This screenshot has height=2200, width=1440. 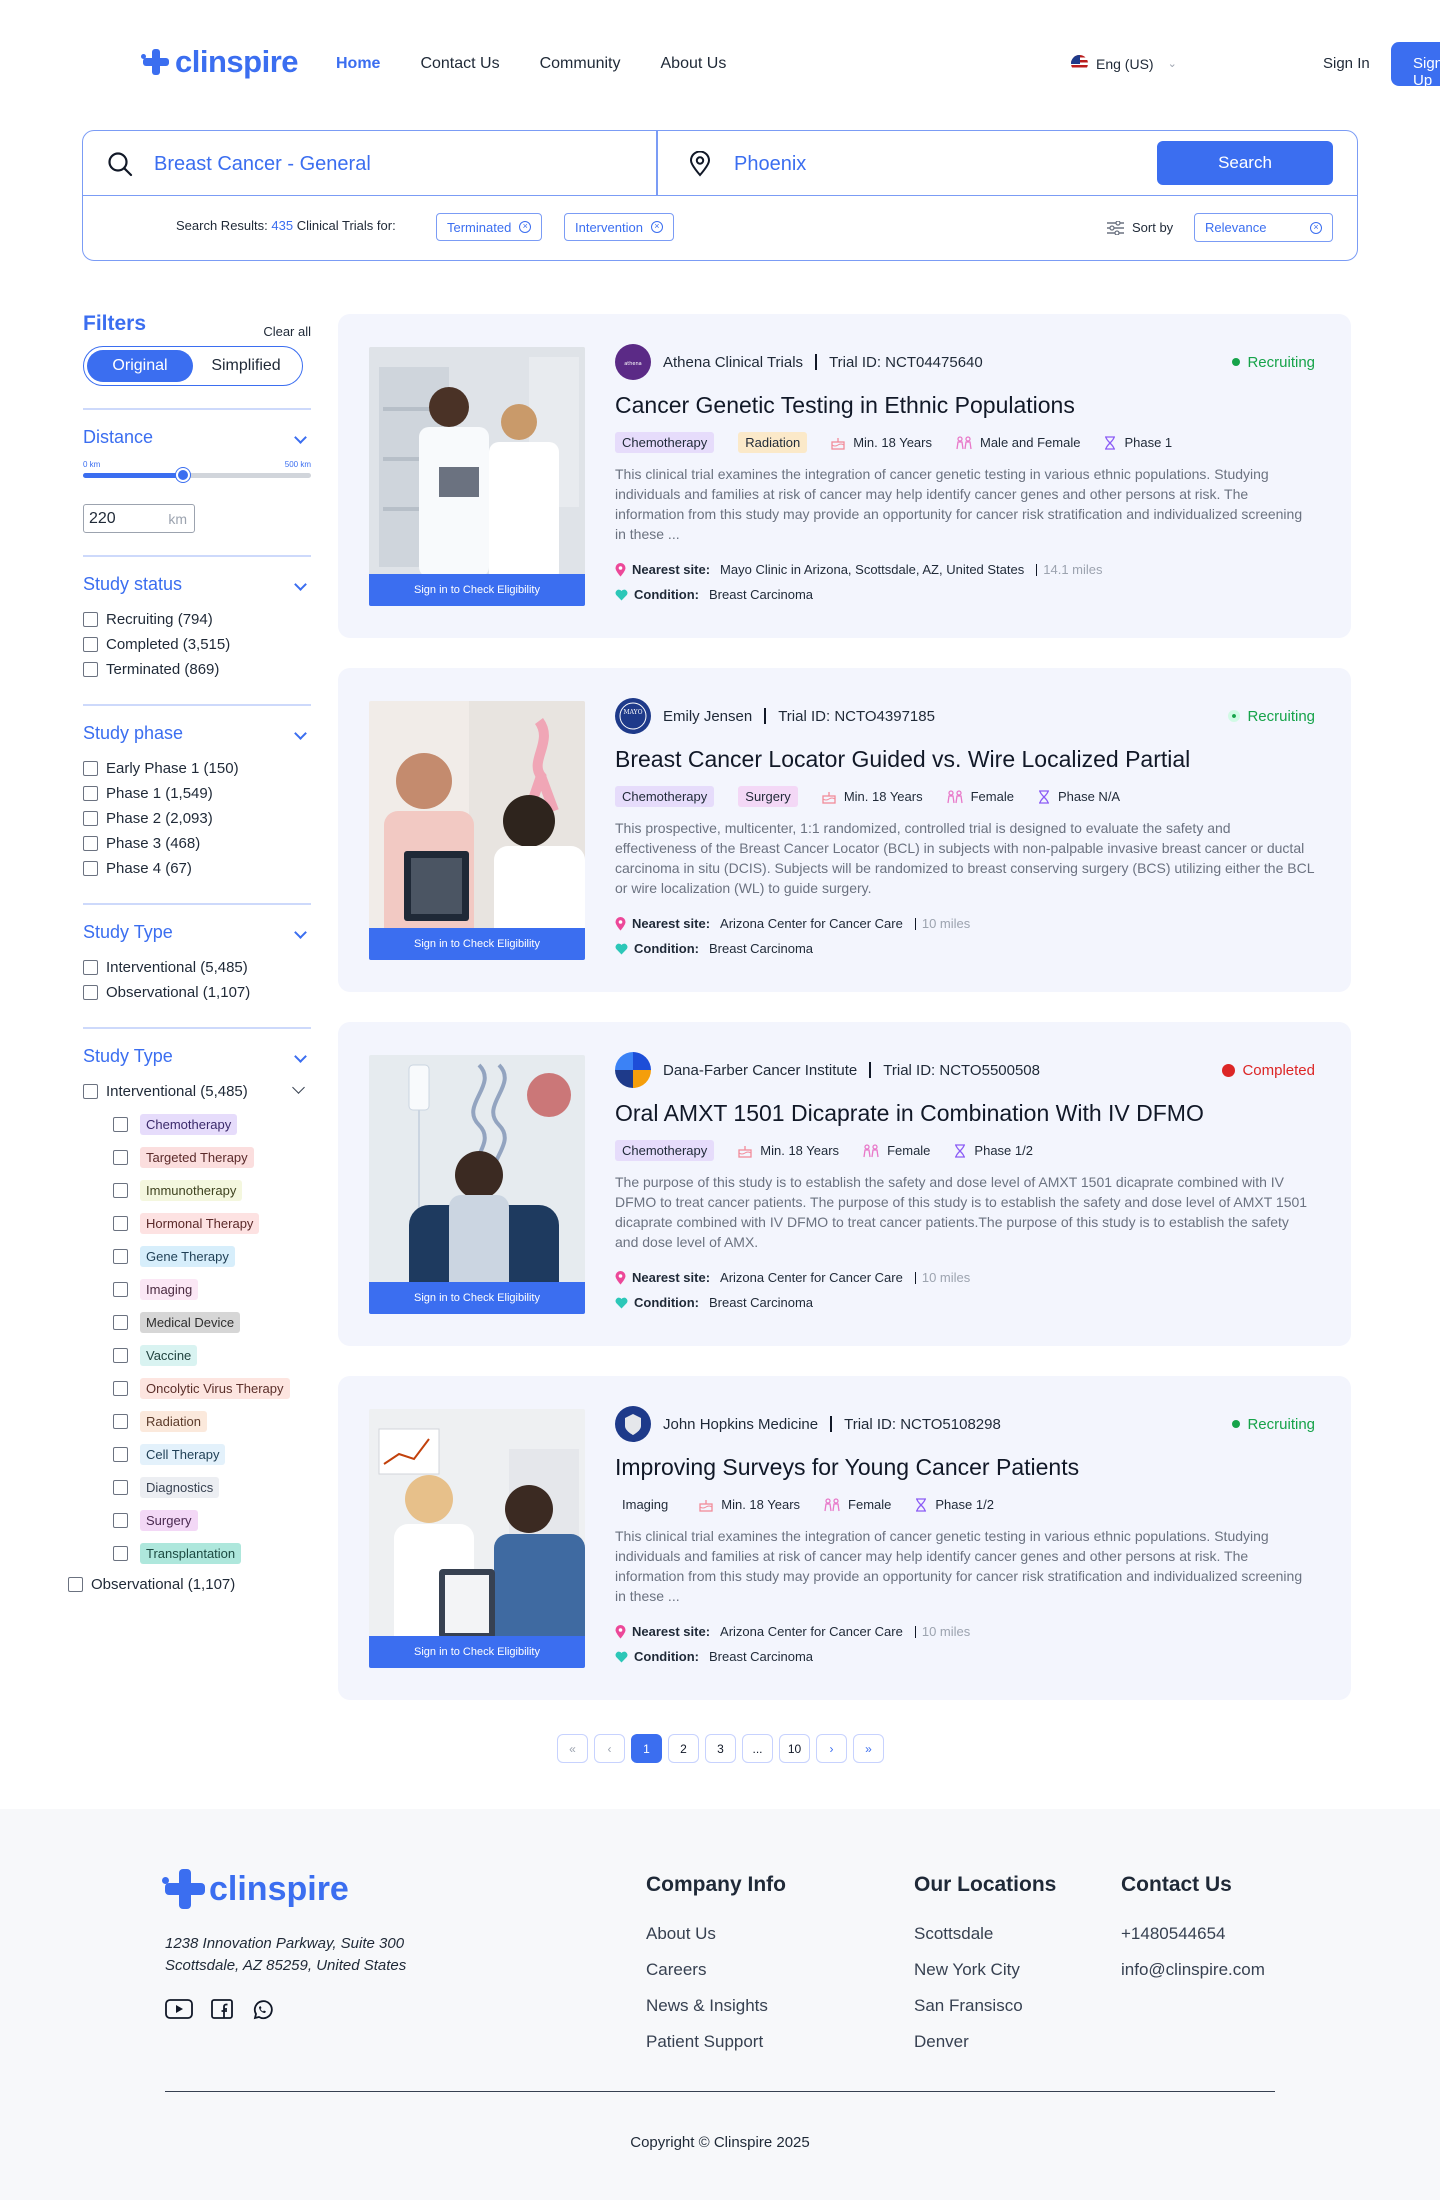 I want to click on brand-logo: clinspire, so click(x=220, y=62).